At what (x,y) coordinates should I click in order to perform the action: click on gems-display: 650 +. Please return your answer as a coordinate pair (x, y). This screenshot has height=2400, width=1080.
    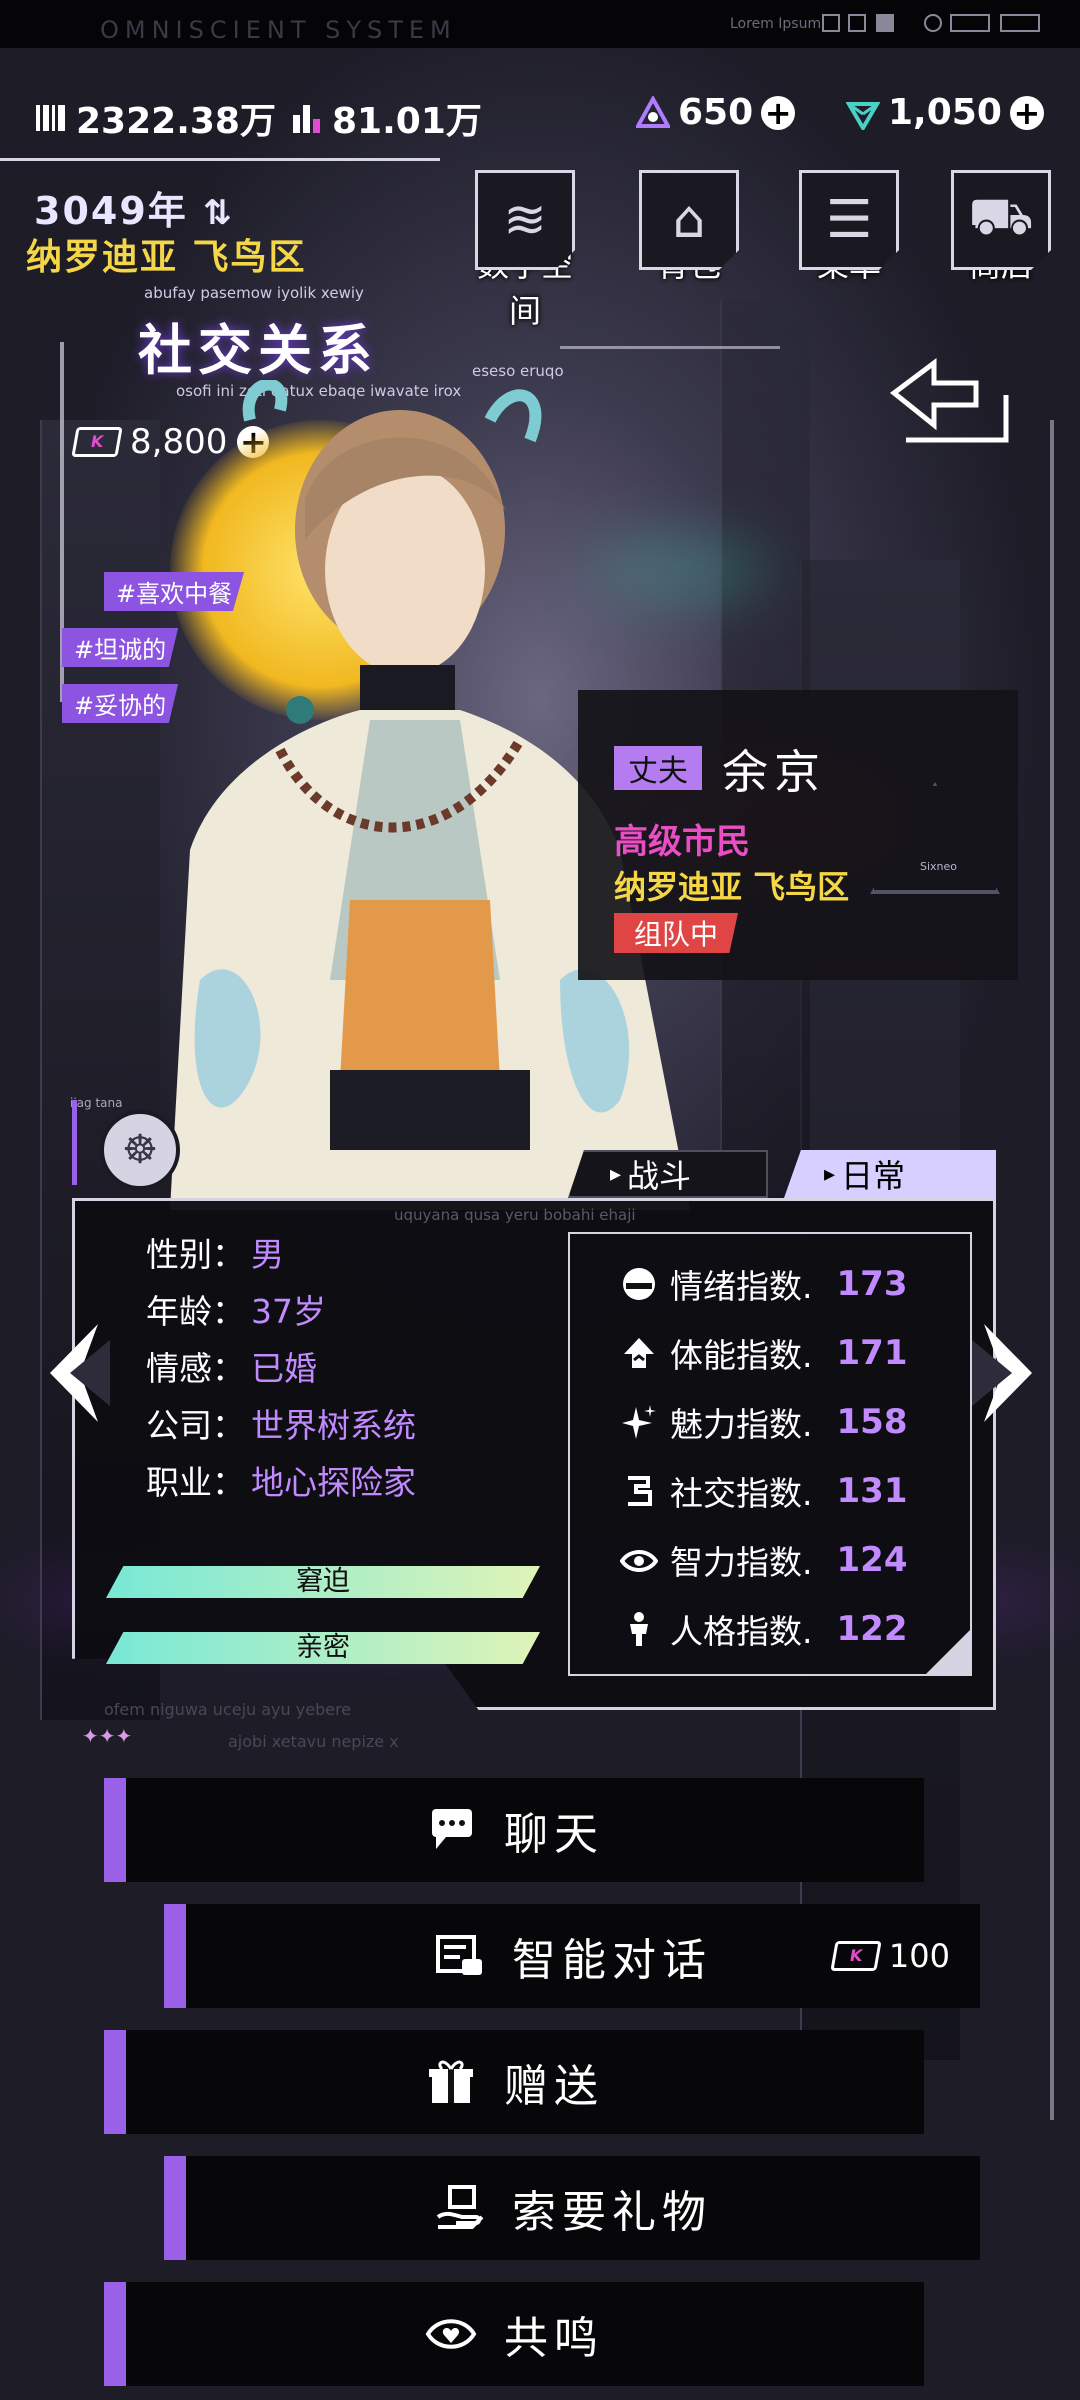
    Looking at the image, I should click on (716, 112).